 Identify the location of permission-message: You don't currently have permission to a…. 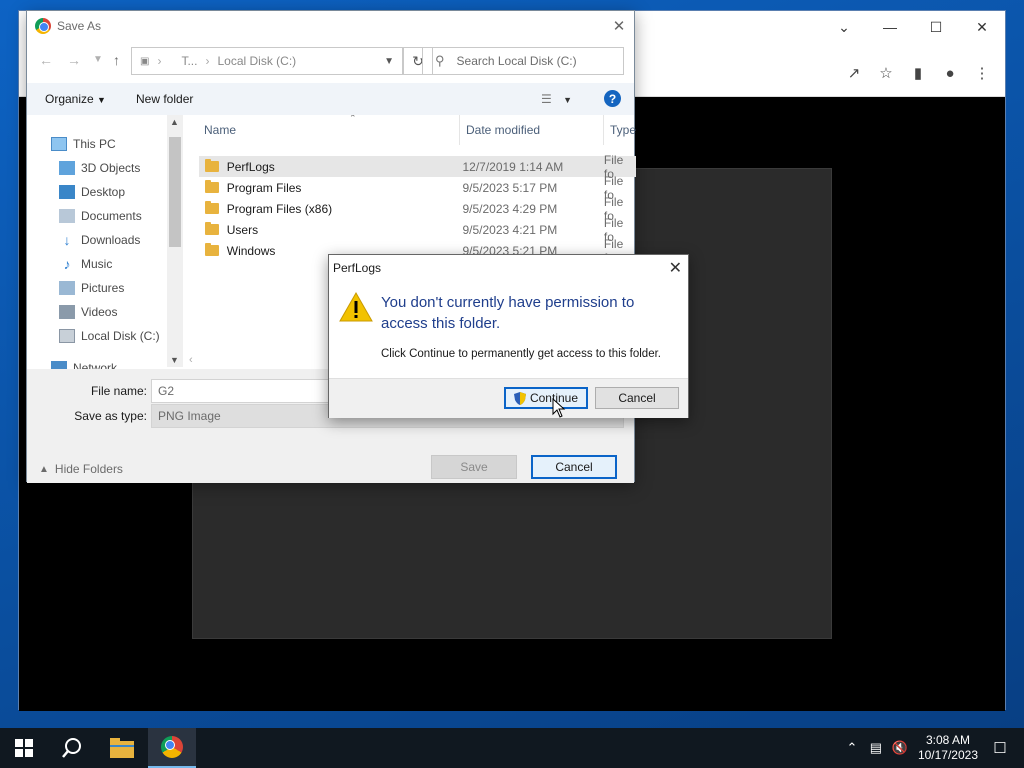
(508, 313).